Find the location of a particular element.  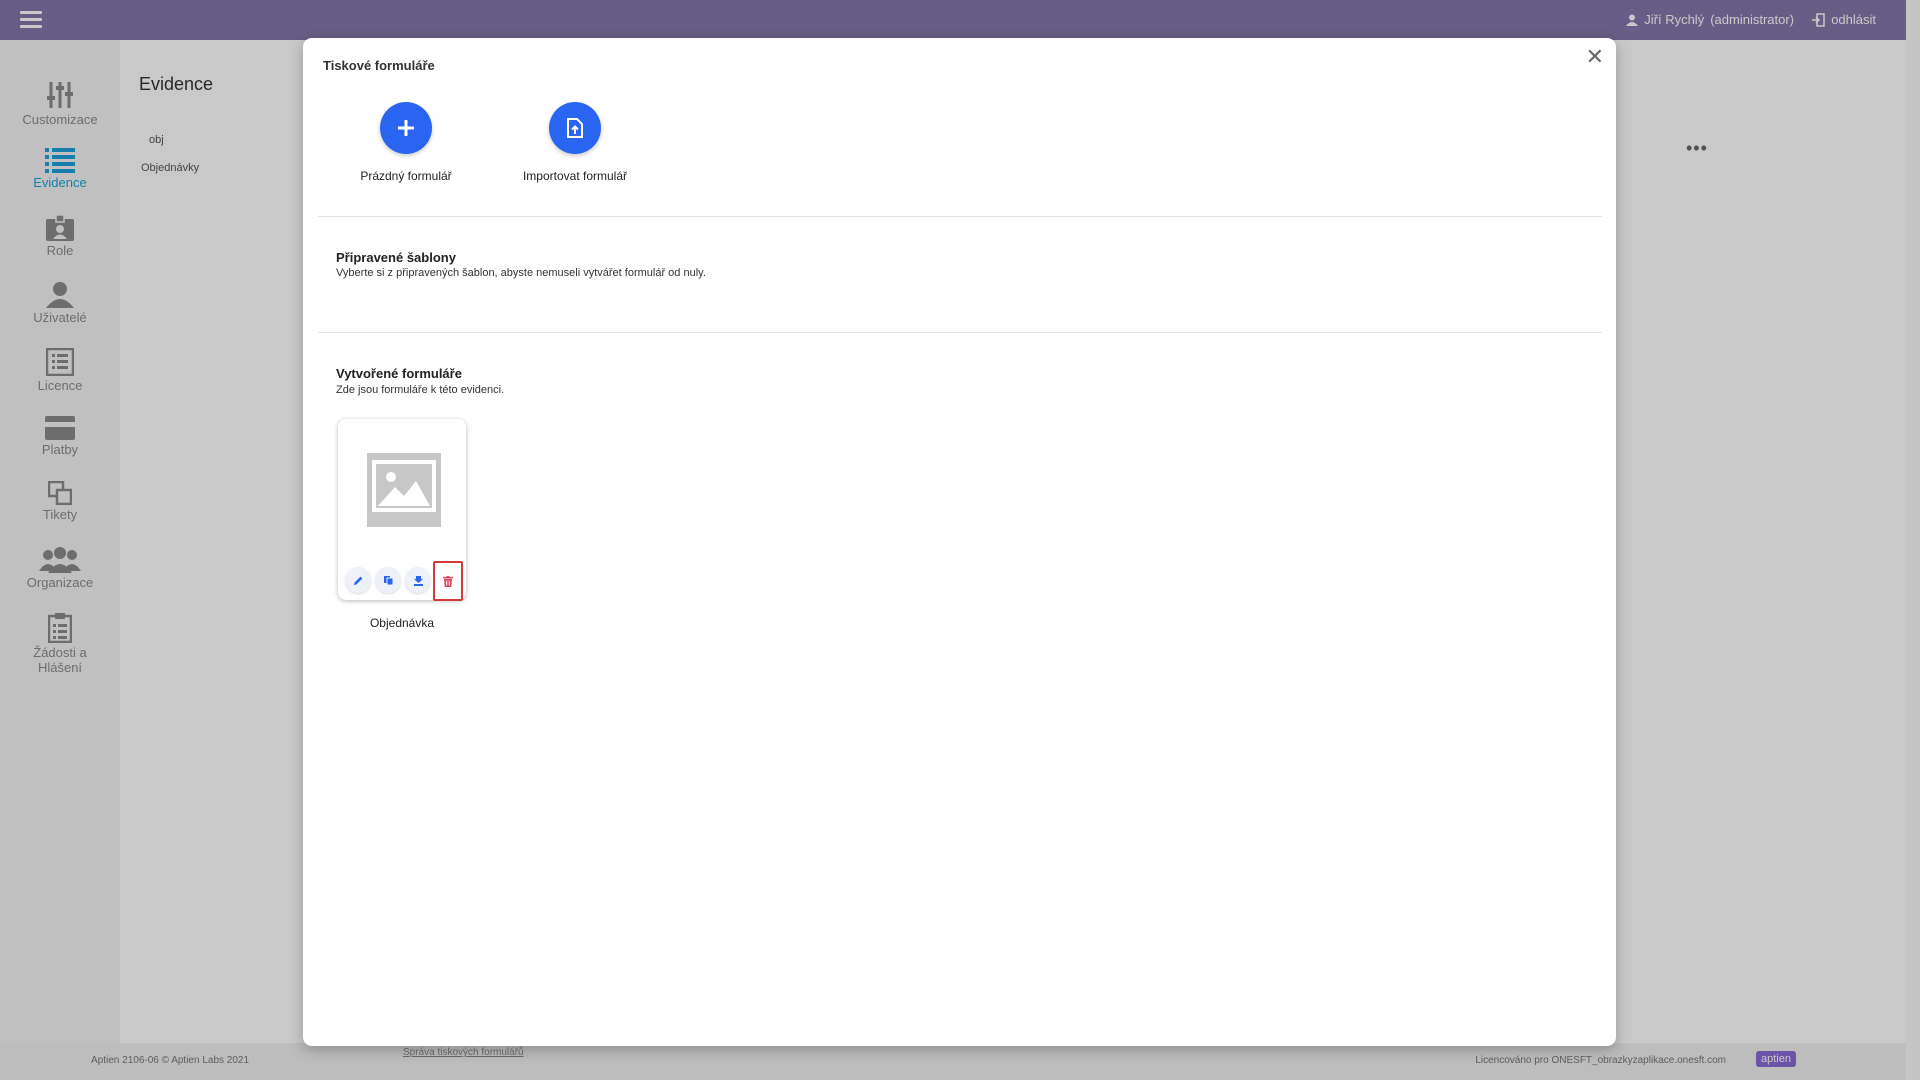

import-form-action: Importovat formulář is located at coordinates (575, 142).